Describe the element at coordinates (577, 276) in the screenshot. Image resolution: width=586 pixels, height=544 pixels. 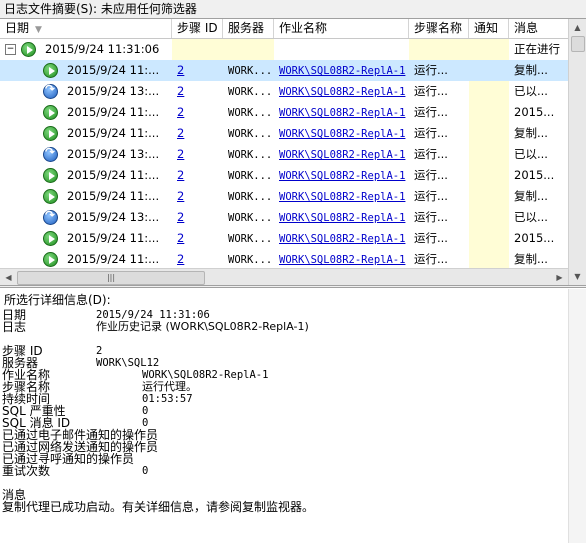
I see `scroll-down-icon: ▼` at that location.